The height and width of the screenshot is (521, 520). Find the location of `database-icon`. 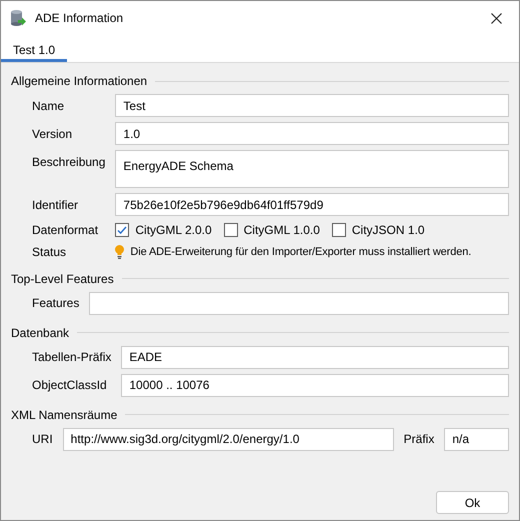

database-icon is located at coordinates (18, 18).